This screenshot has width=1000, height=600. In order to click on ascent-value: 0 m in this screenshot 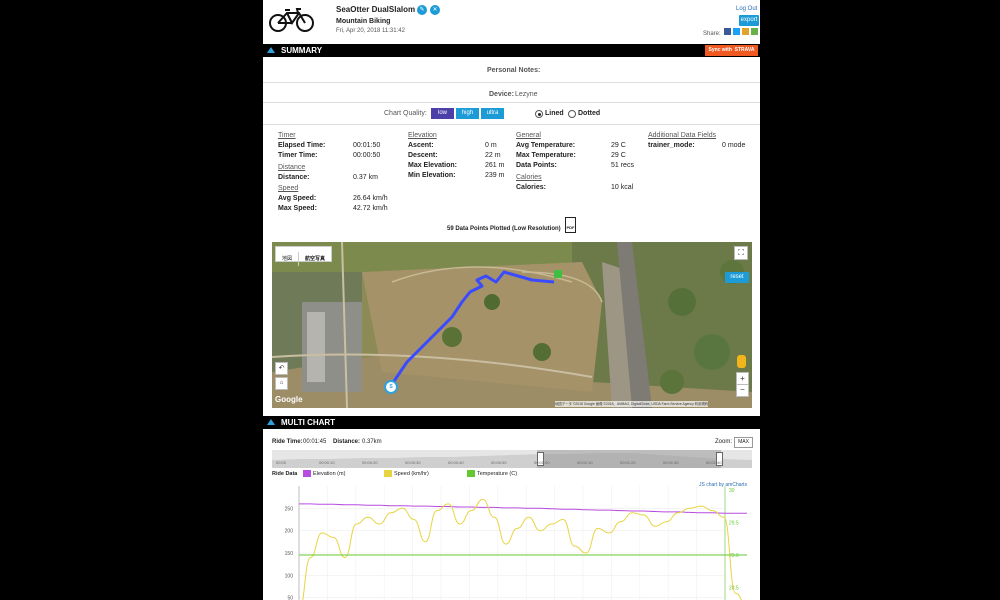, I will do `click(491, 145)`.